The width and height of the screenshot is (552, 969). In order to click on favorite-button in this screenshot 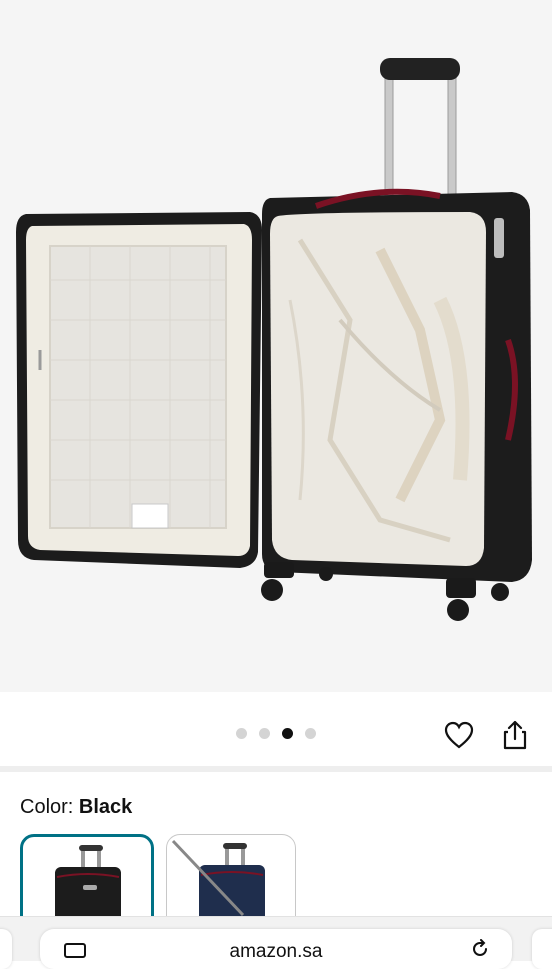, I will do `click(459, 735)`.